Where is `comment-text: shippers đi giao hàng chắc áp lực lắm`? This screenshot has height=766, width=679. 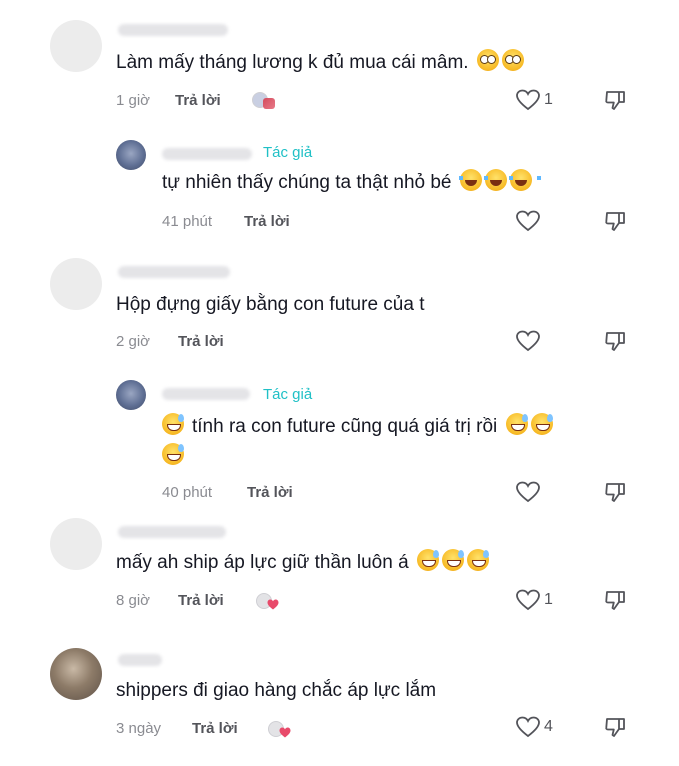
comment-text: shippers đi giao hàng chắc áp lực lắm is located at coordinates (276, 691).